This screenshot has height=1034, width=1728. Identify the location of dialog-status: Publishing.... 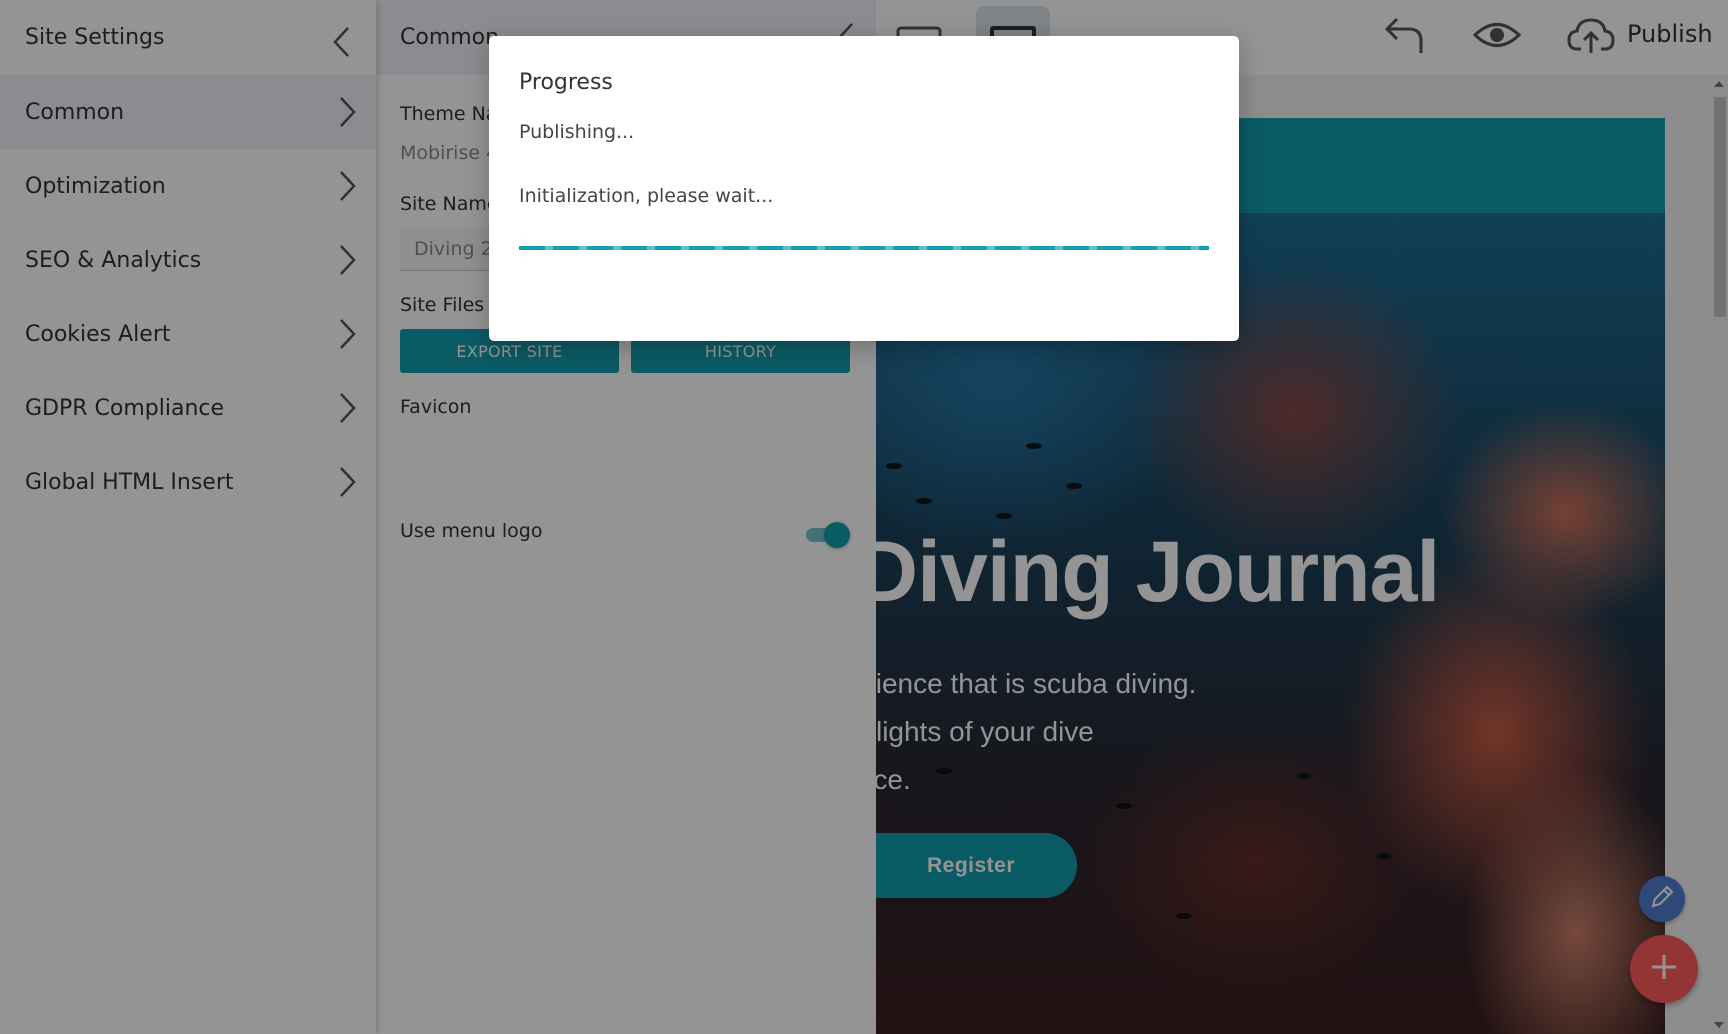
(577, 132).